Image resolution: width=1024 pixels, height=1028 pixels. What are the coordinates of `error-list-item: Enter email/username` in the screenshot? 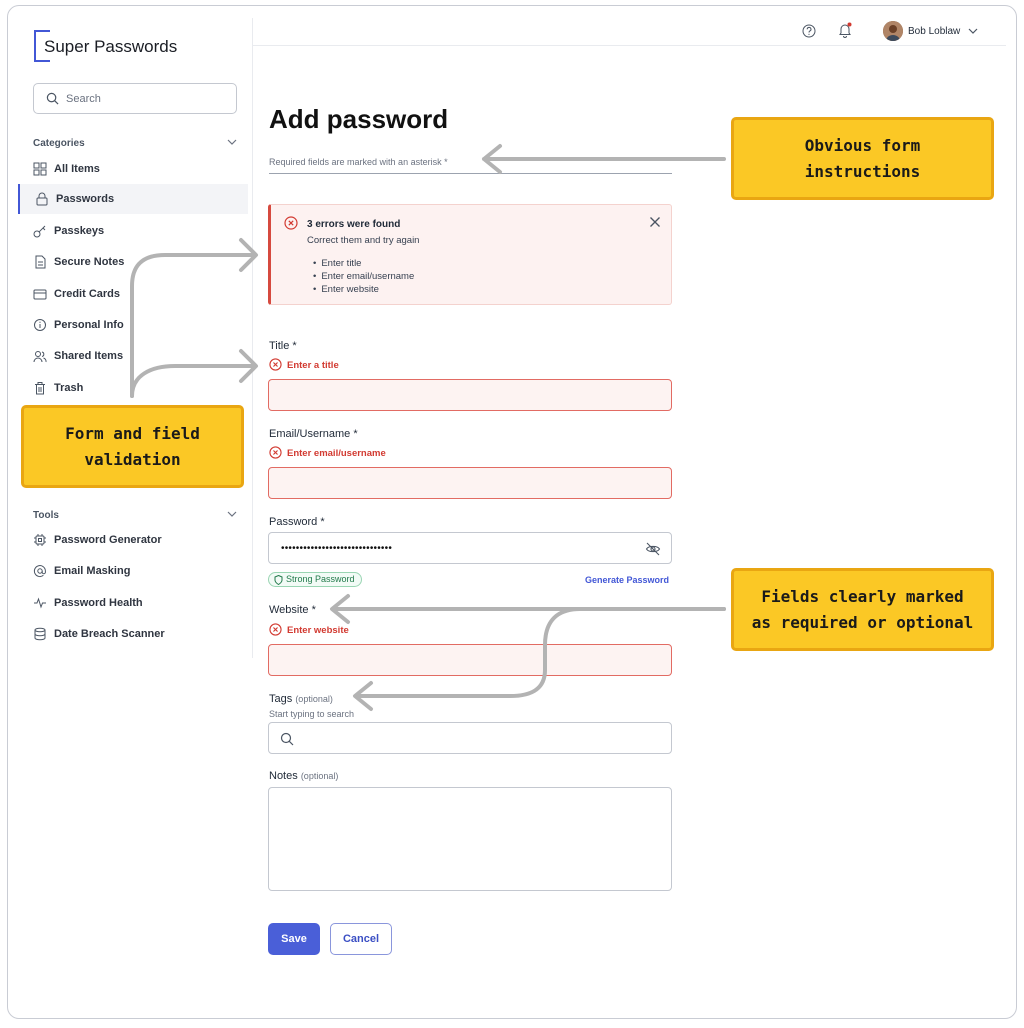 It's located at (363, 277).